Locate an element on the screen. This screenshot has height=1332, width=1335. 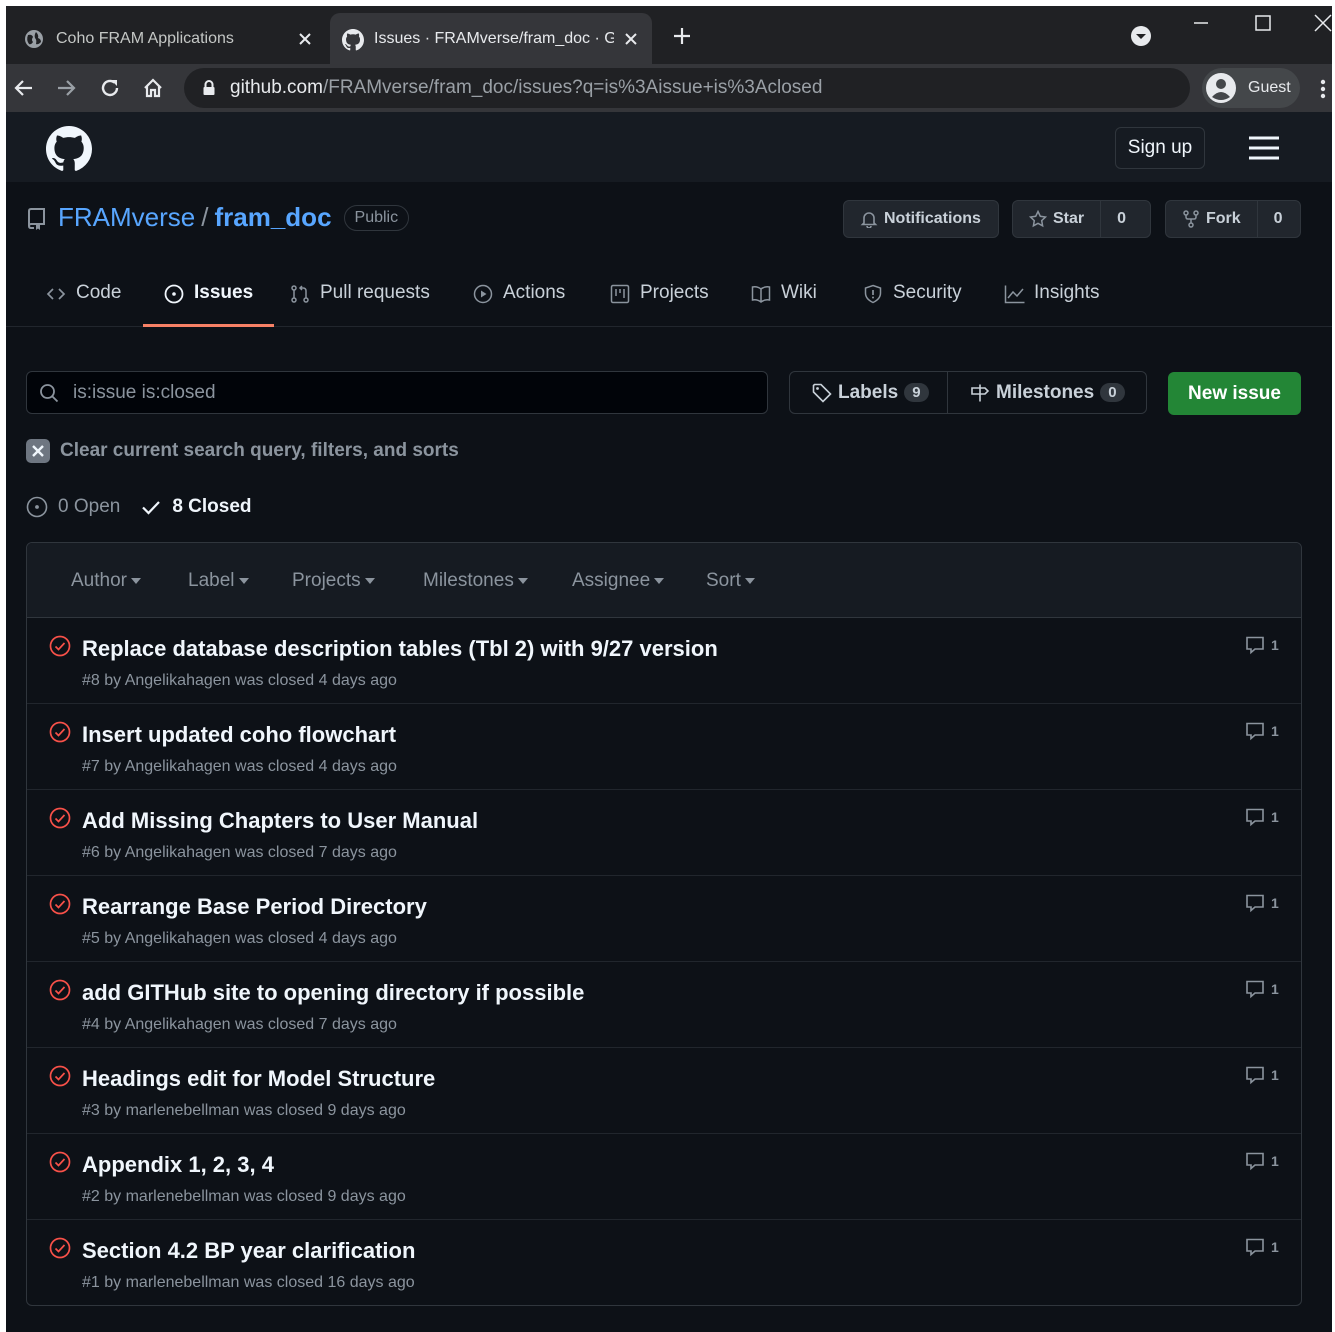
home-icon is located at coordinates (153, 88).